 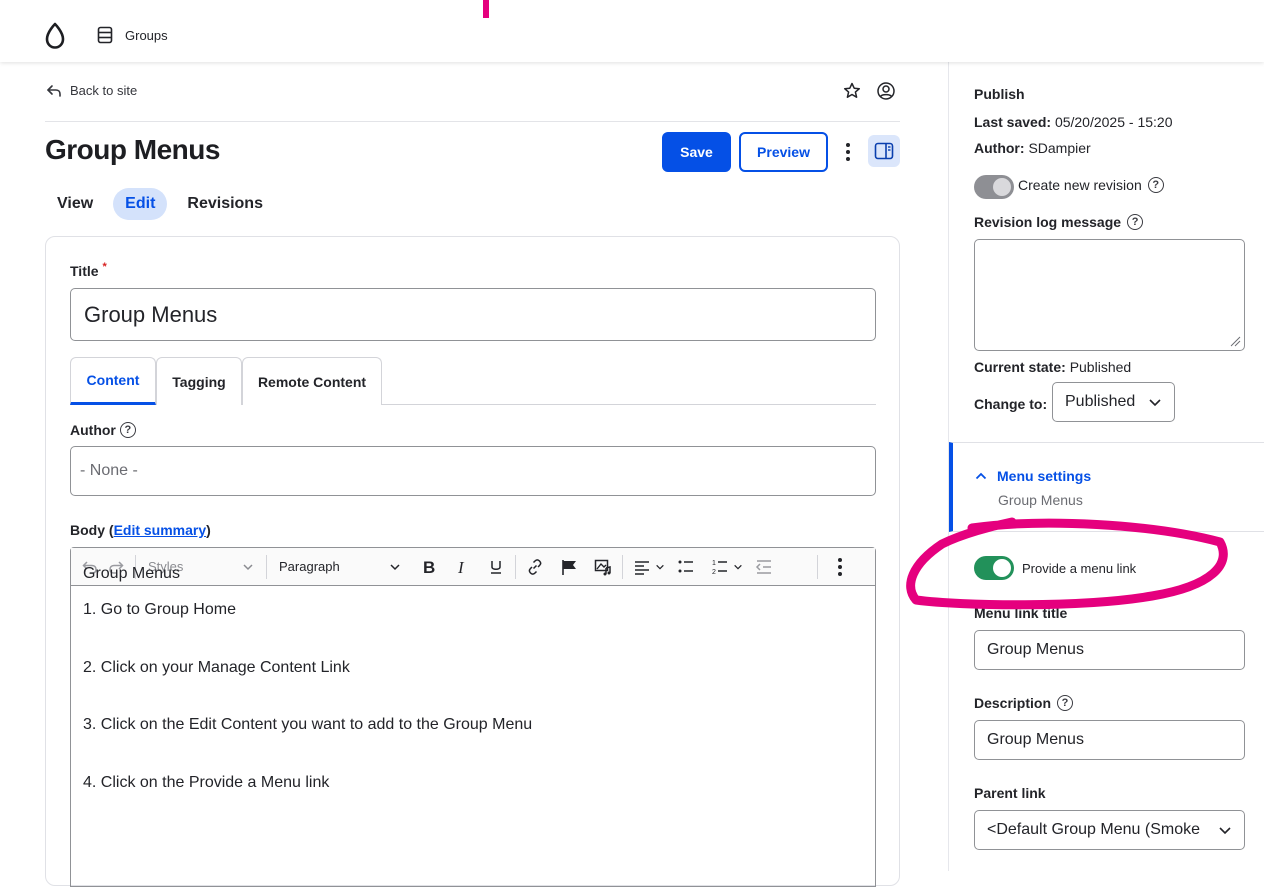 I want to click on preview-button: Preview, so click(x=783, y=152).